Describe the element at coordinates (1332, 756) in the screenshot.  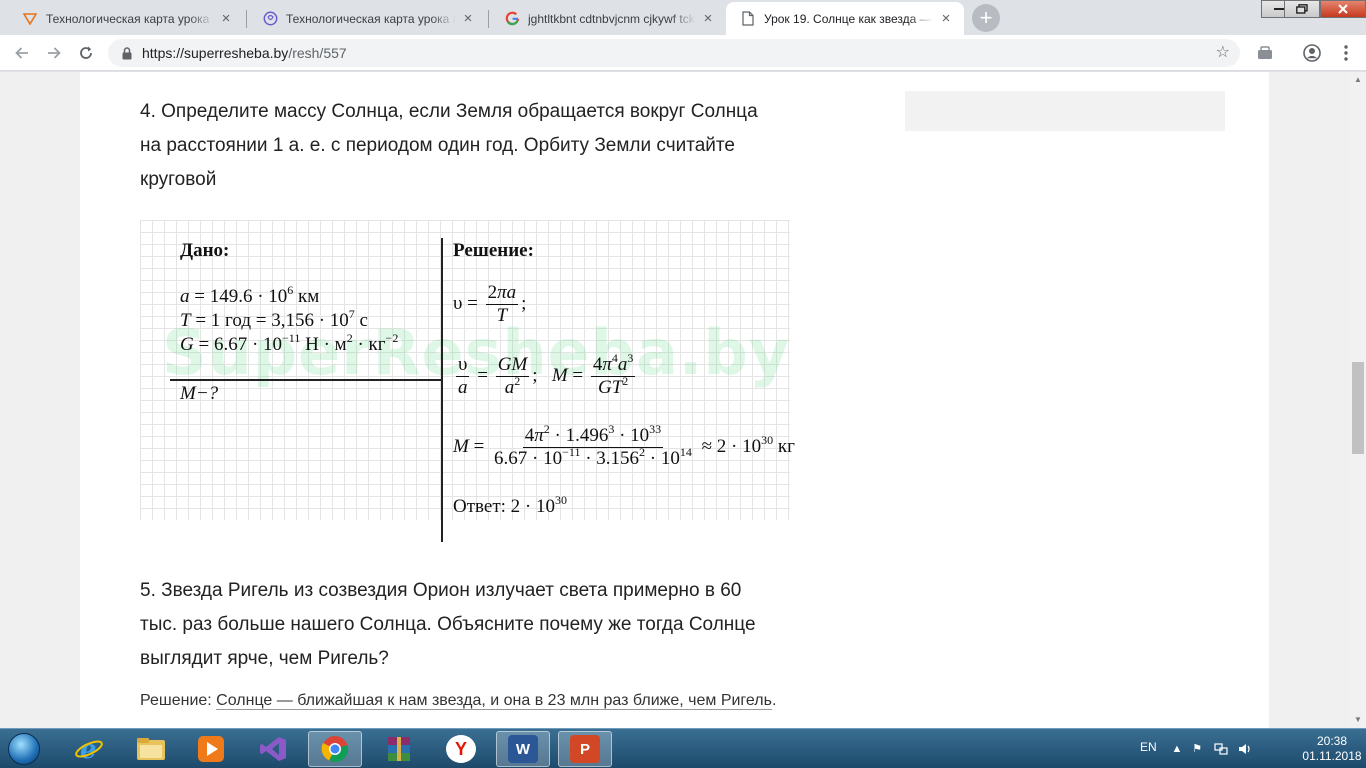
I see `clock-date: 01.11.2018` at that location.